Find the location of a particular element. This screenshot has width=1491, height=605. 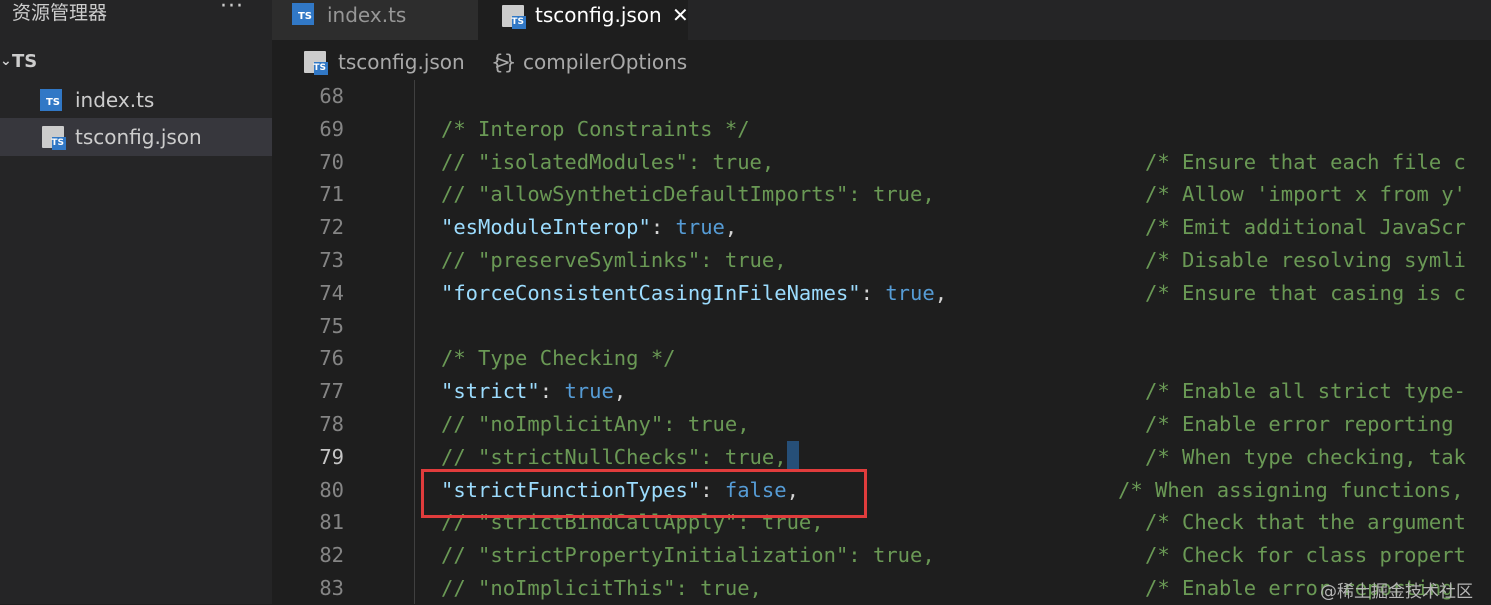

comment-text: // "noImplicitThis": true, is located at coordinates (601, 588).